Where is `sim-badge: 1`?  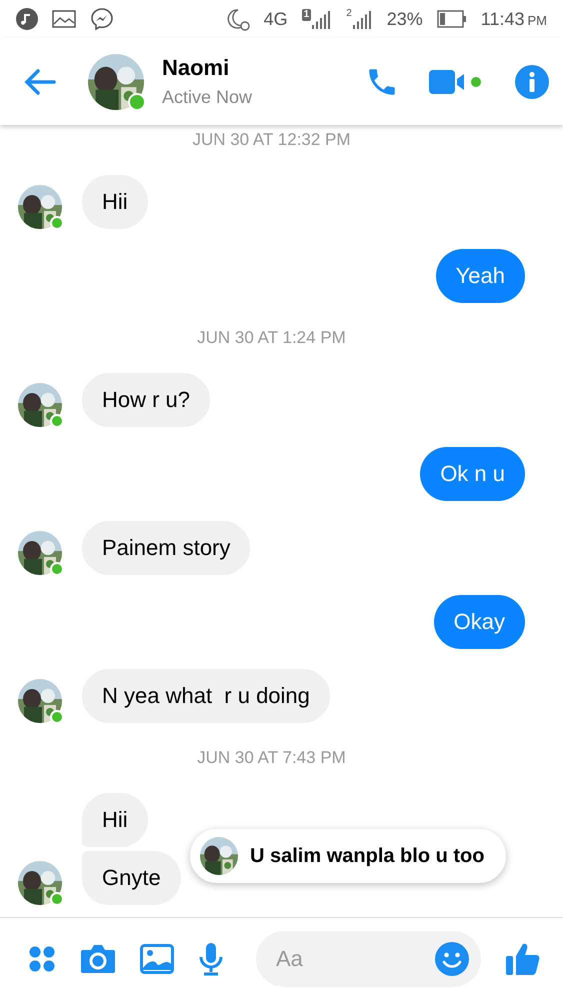 sim-badge: 1 is located at coordinates (307, 15).